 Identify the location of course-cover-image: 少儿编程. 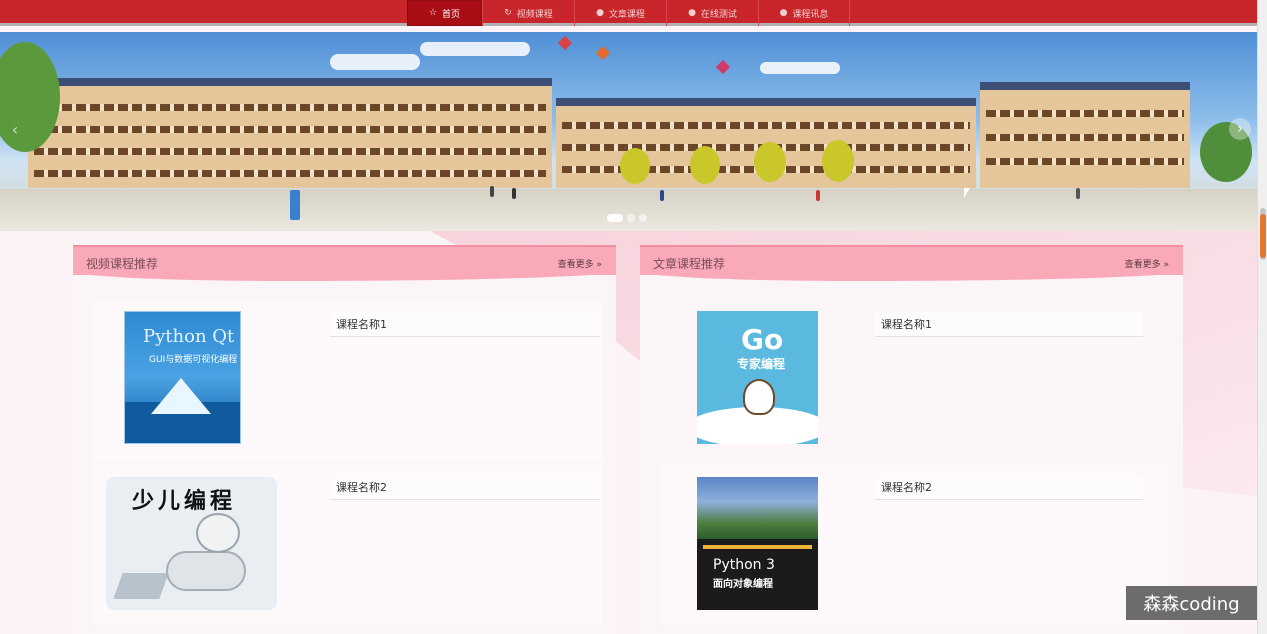
(191, 543).